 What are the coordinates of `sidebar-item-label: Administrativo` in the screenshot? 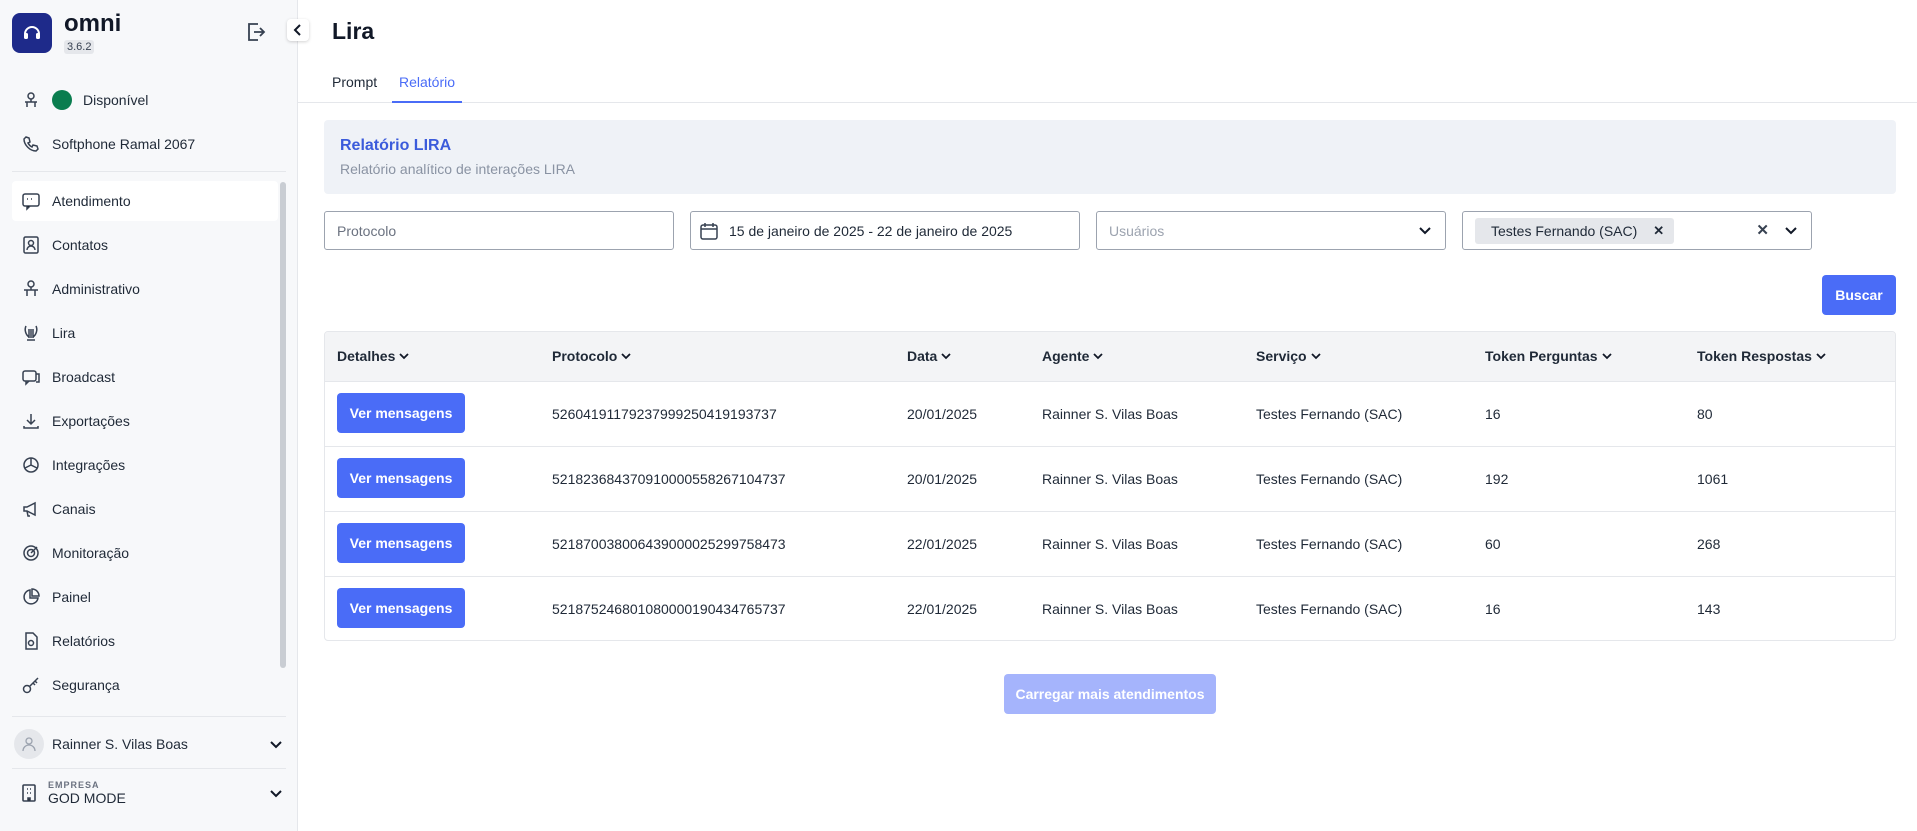 It's located at (96, 289).